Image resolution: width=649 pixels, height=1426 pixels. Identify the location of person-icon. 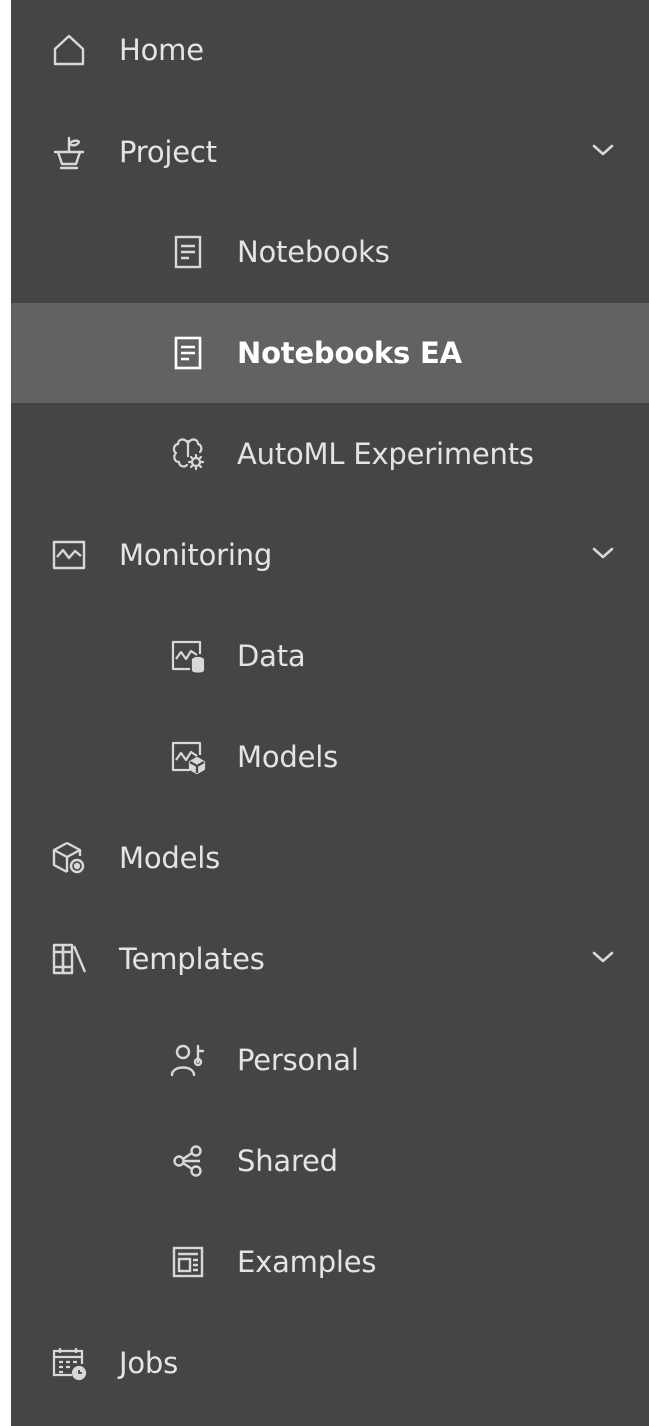
(188, 1060).